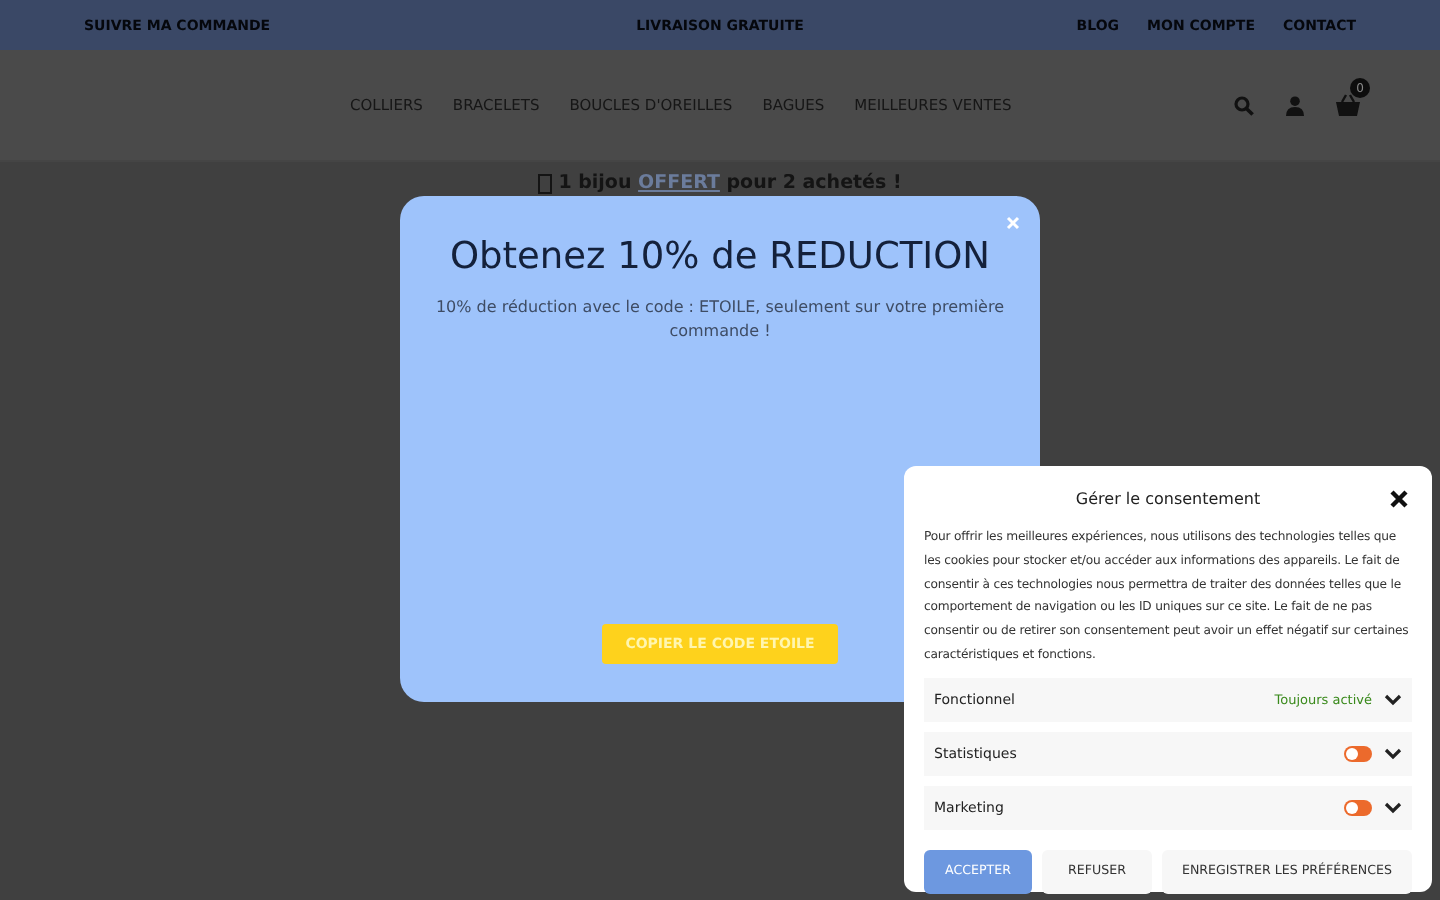 This screenshot has width=1440, height=900. I want to click on user-icon, so click(1295, 105).